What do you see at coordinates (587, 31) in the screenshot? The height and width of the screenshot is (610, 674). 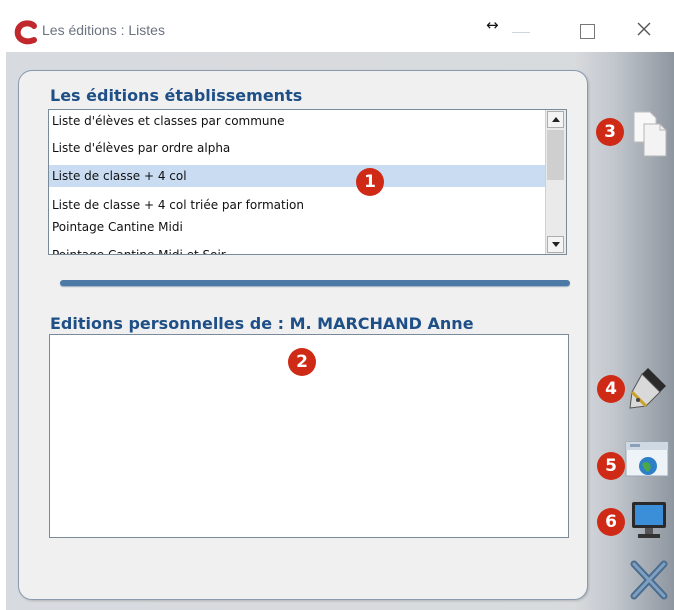 I see `maximize-button` at bounding box center [587, 31].